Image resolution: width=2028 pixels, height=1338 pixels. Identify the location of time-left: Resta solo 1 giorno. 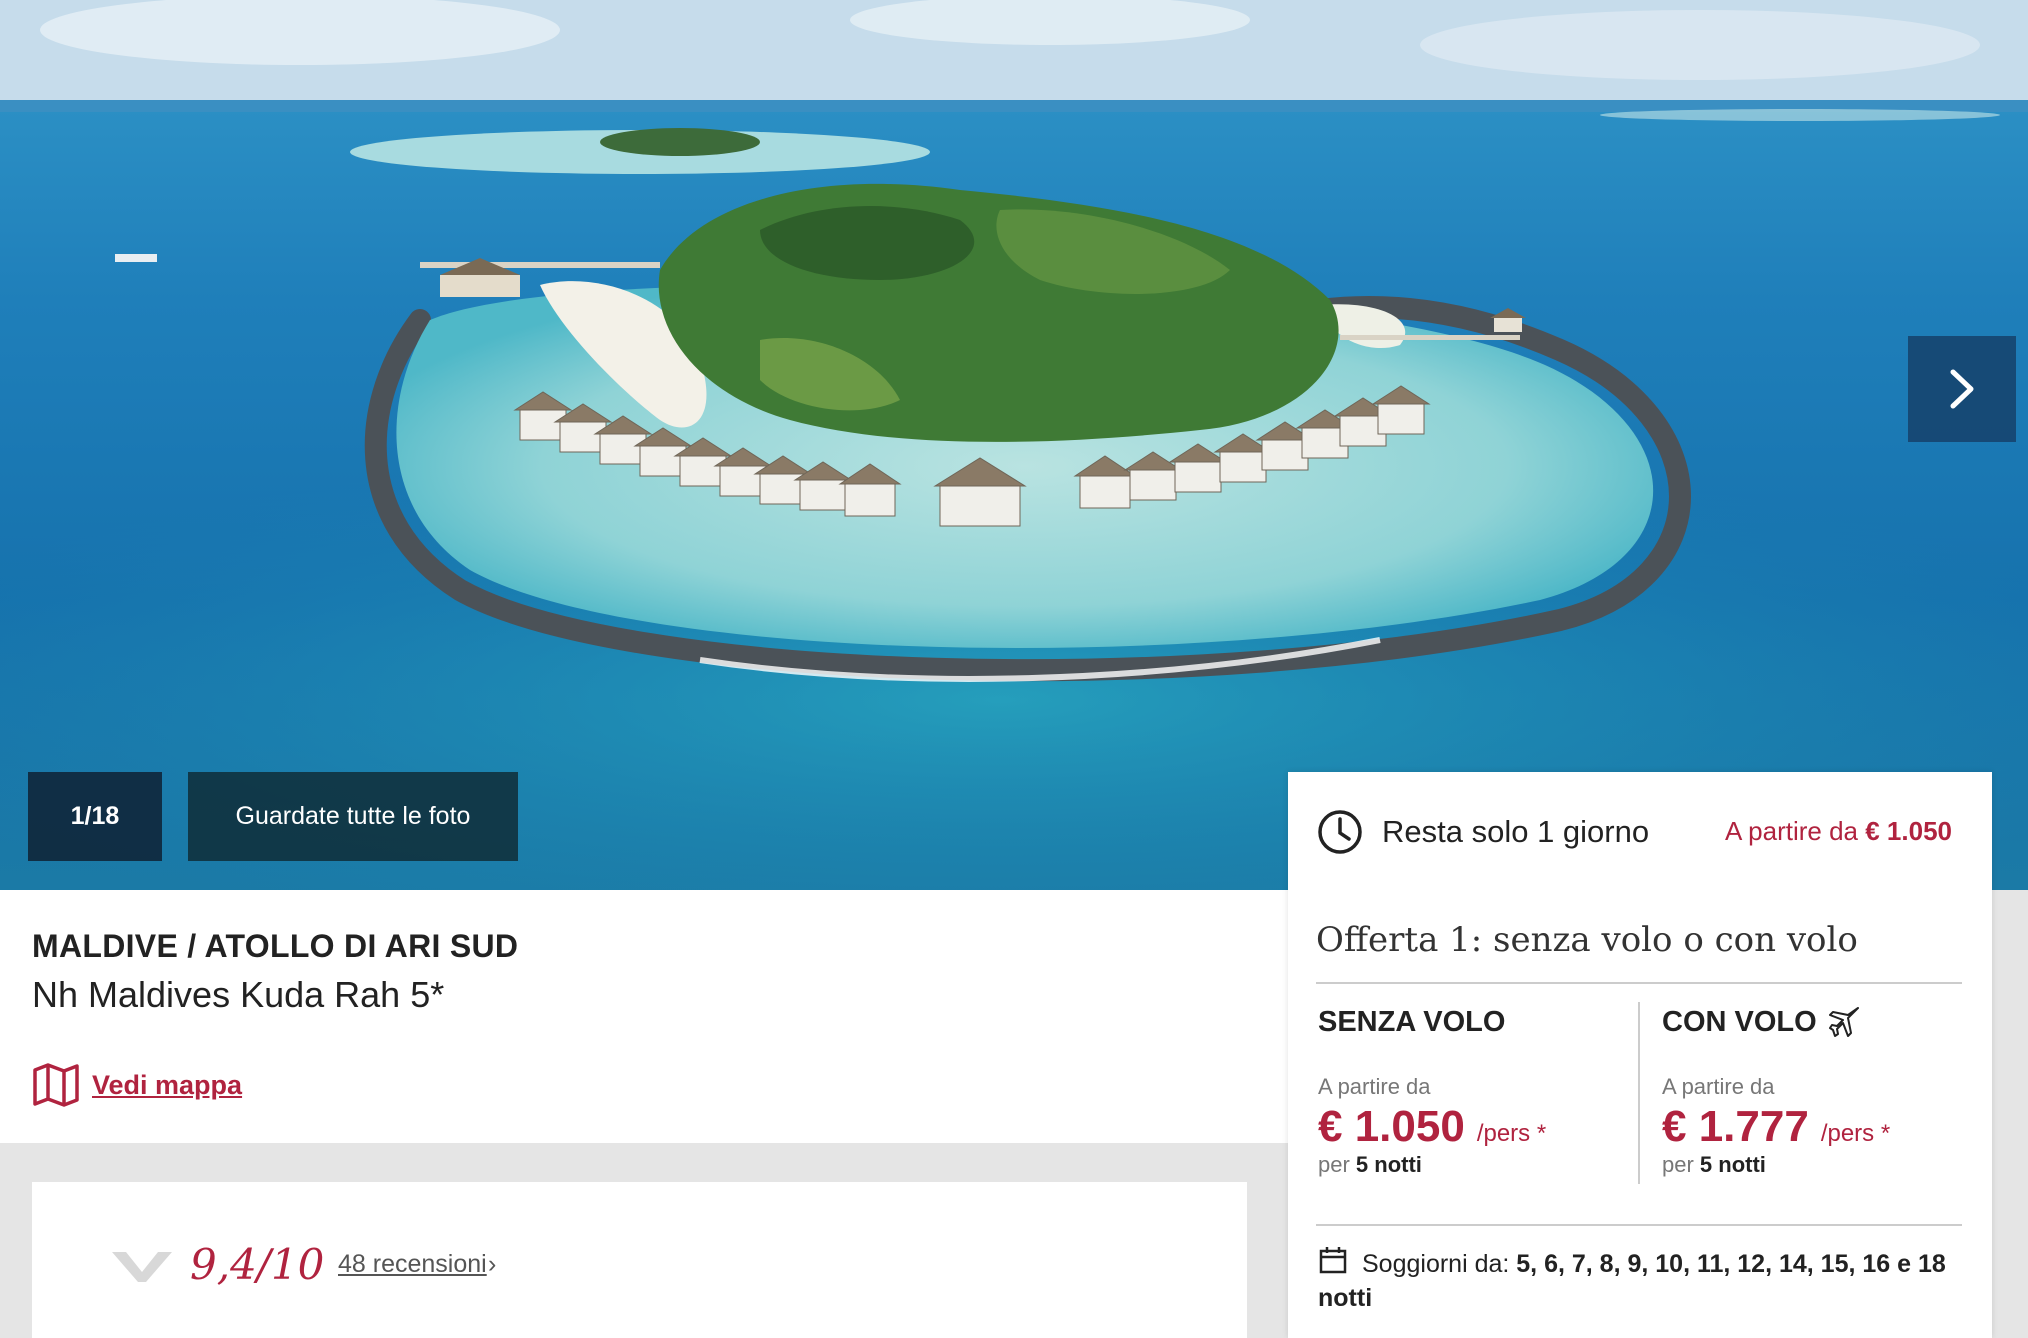
(1482, 832).